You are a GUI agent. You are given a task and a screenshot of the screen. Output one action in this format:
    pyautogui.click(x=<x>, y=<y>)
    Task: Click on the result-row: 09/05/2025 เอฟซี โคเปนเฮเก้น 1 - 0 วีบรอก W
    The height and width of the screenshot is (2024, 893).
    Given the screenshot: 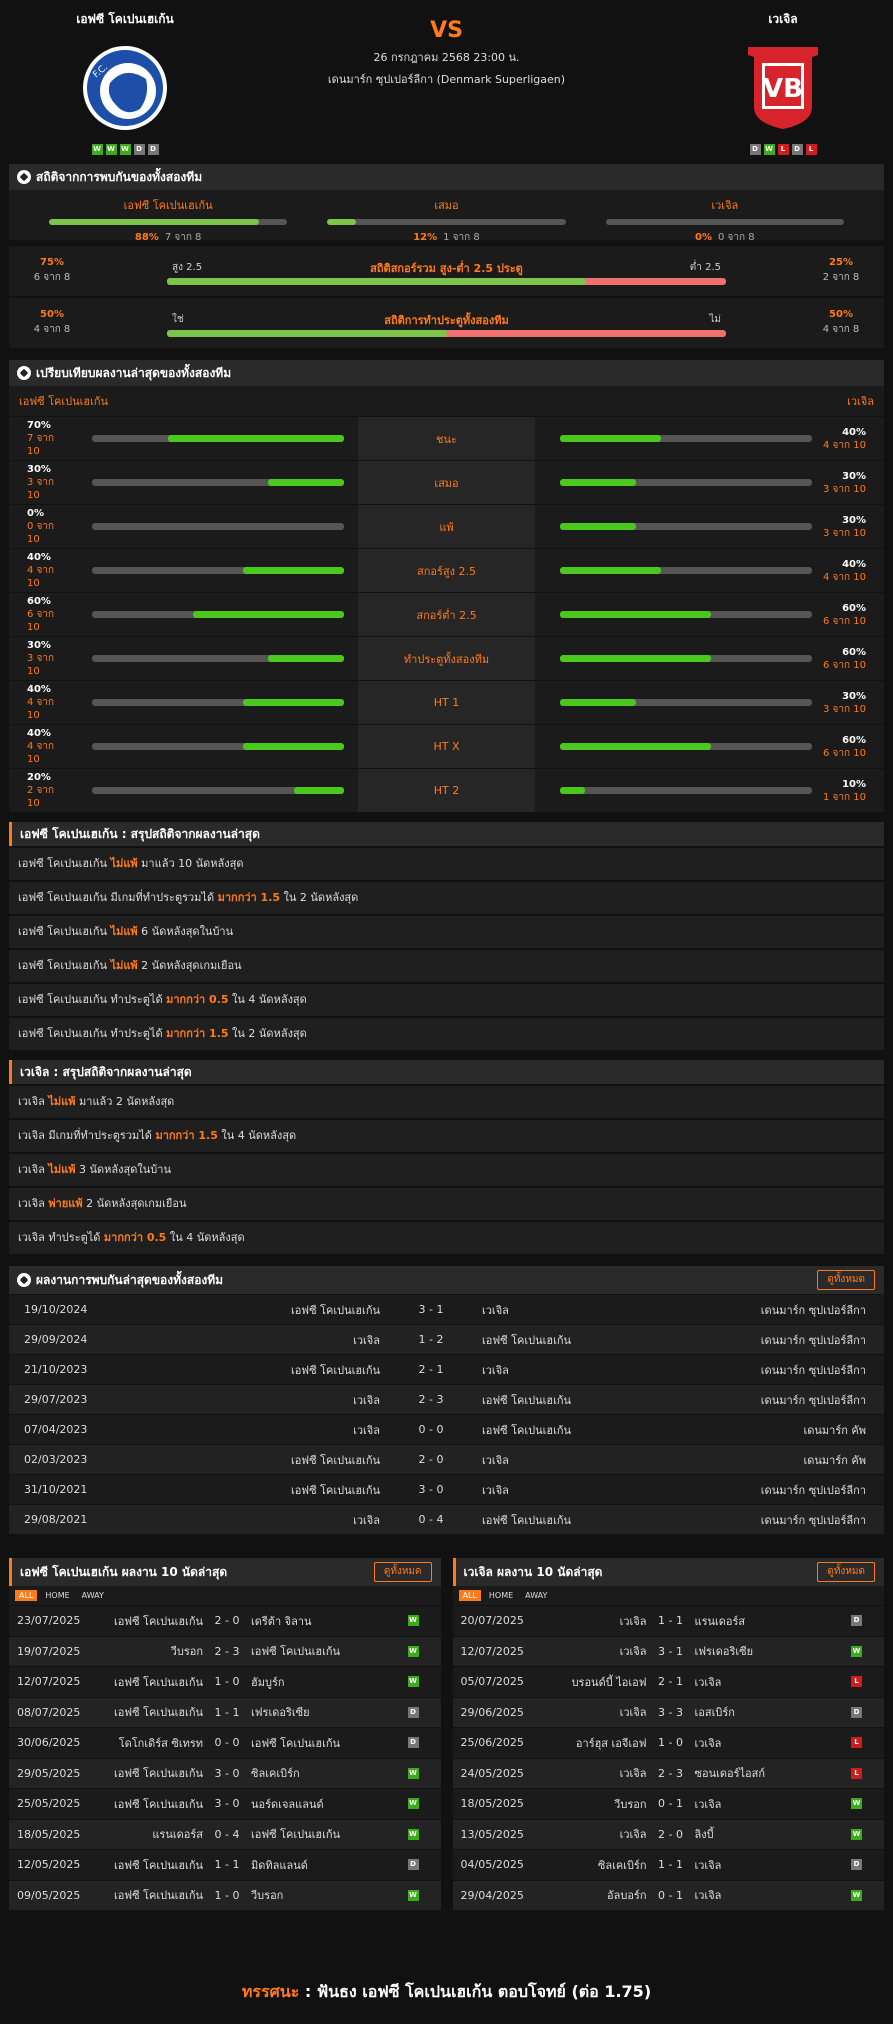 What is the action you would take?
    pyautogui.click(x=225, y=1894)
    